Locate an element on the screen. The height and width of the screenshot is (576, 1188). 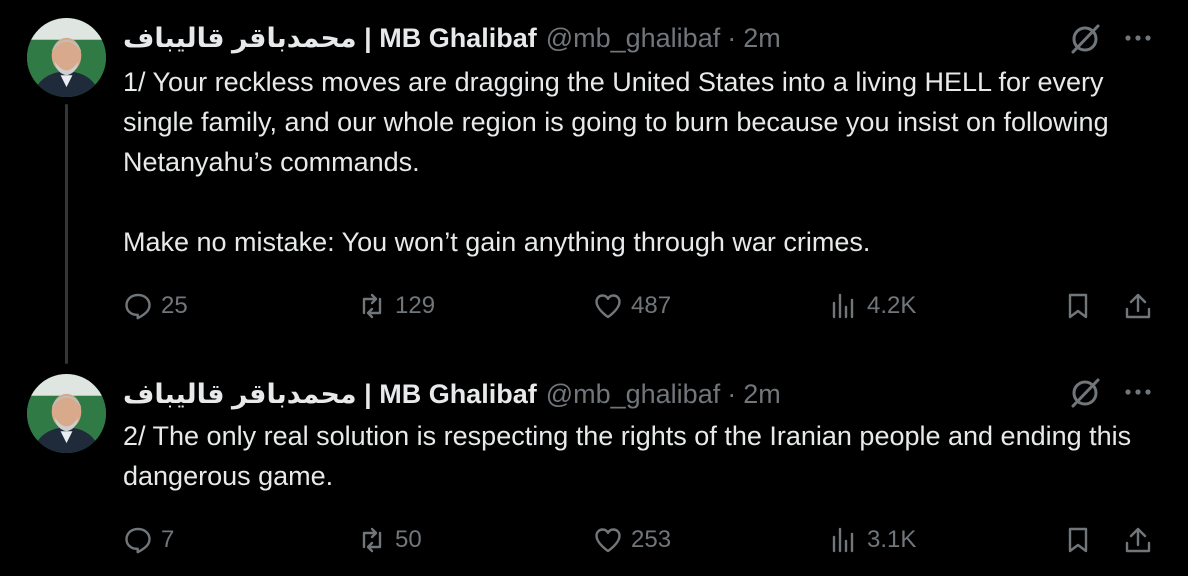
tweet-actions: 7 50 253 3.1K is located at coordinates (643, 540).